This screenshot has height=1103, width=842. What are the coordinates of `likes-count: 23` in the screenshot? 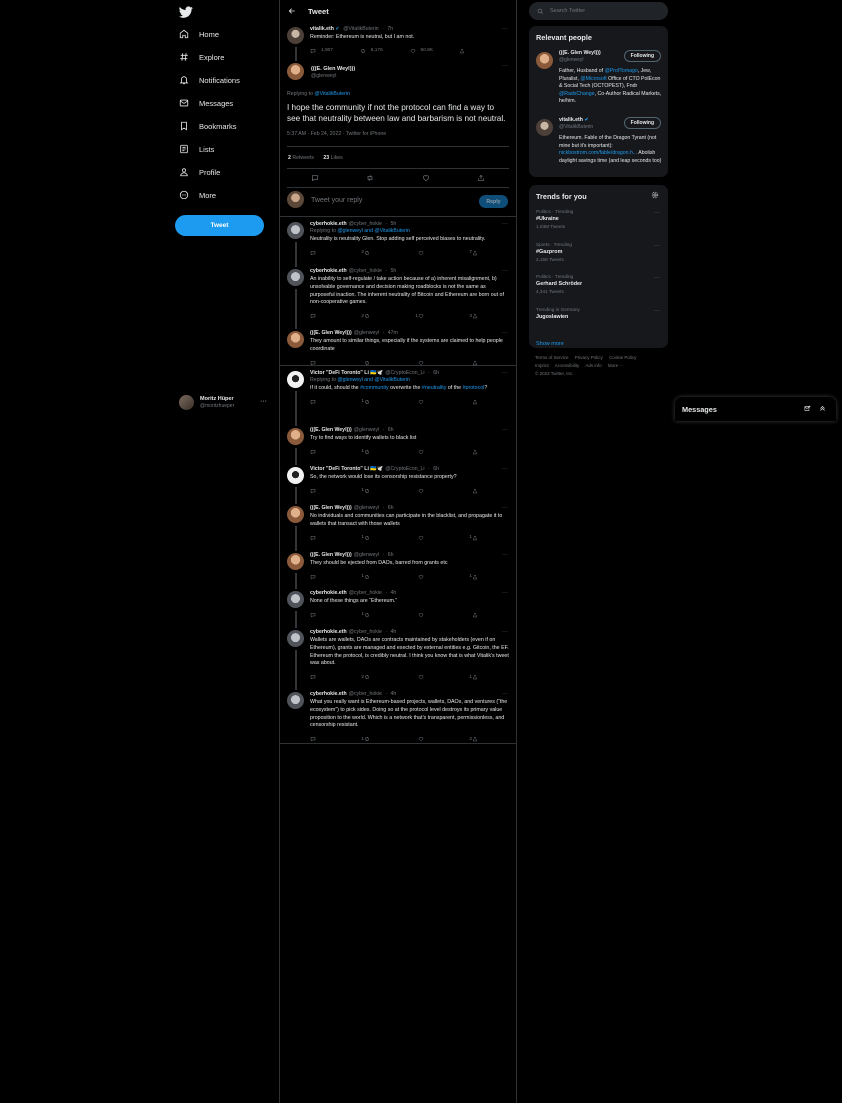 It's located at (326, 158).